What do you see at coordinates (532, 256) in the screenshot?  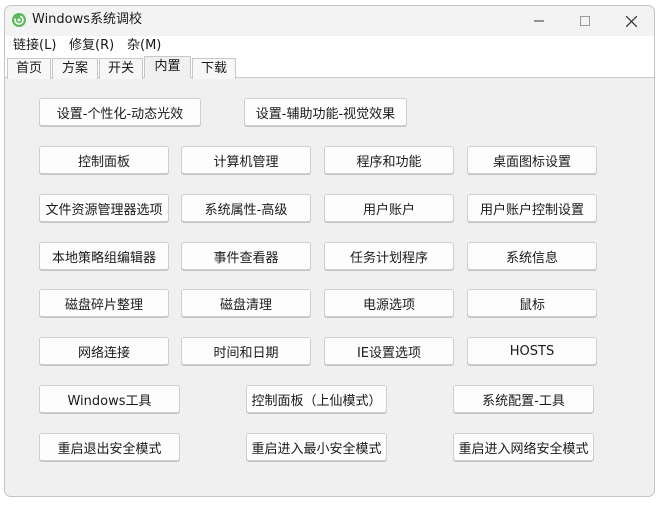 I see `system-info-button: 系统信息` at bounding box center [532, 256].